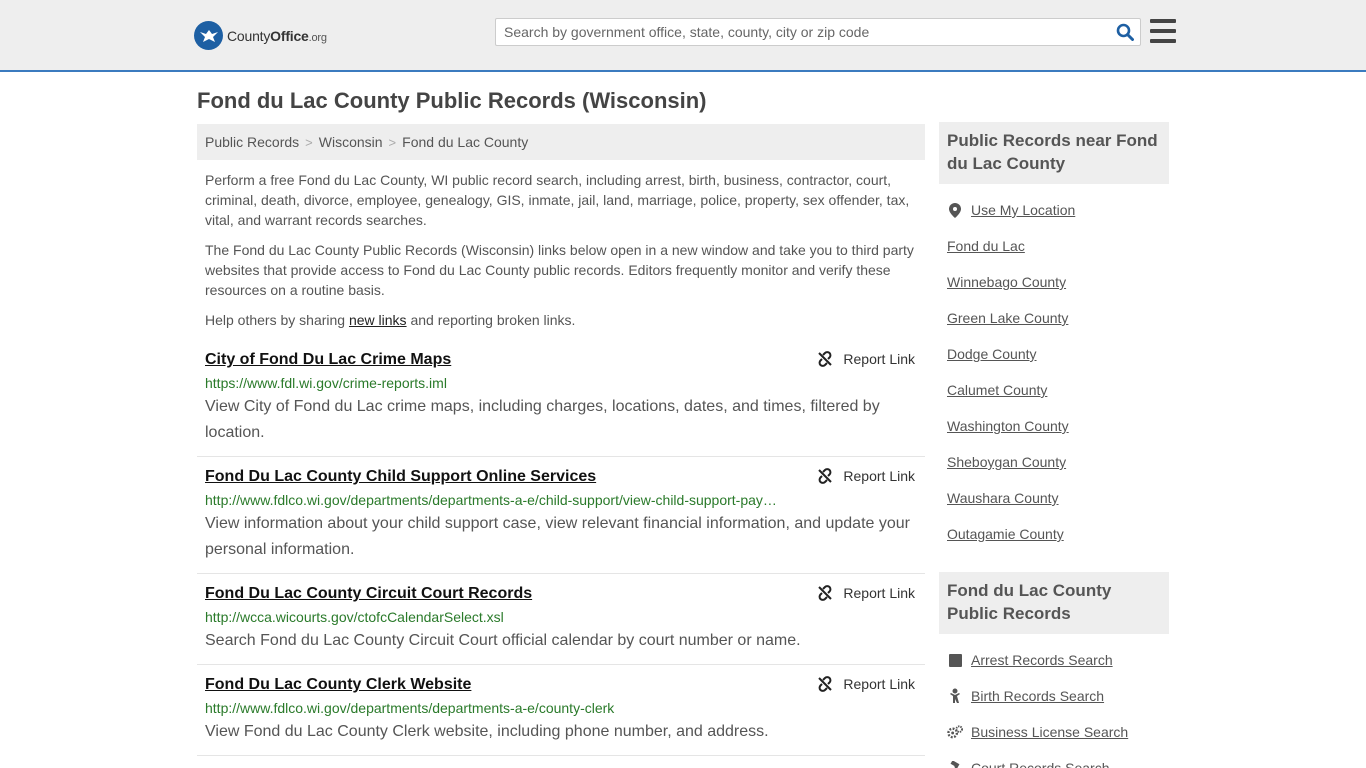 The width and height of the screenshot is (1366, 768). What do you see at coordinates (1007, 318) in the screenshot?
I see `sidebar-link-green-lake: Green Lake County` at bounding box center [1007, 318].